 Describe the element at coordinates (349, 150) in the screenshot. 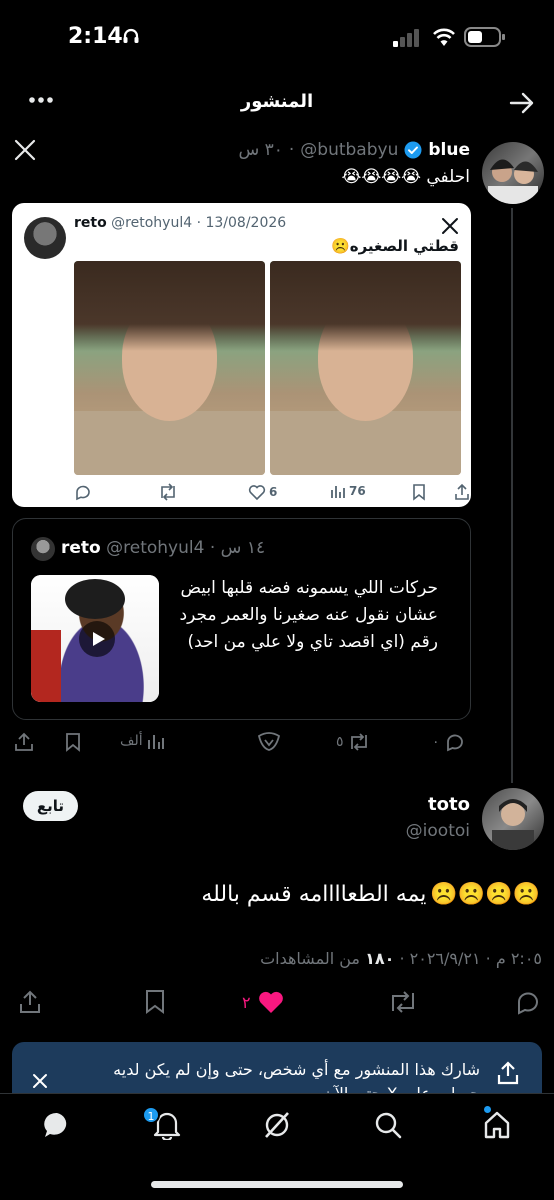

I see `author-handle: @butbabyu` at that location.